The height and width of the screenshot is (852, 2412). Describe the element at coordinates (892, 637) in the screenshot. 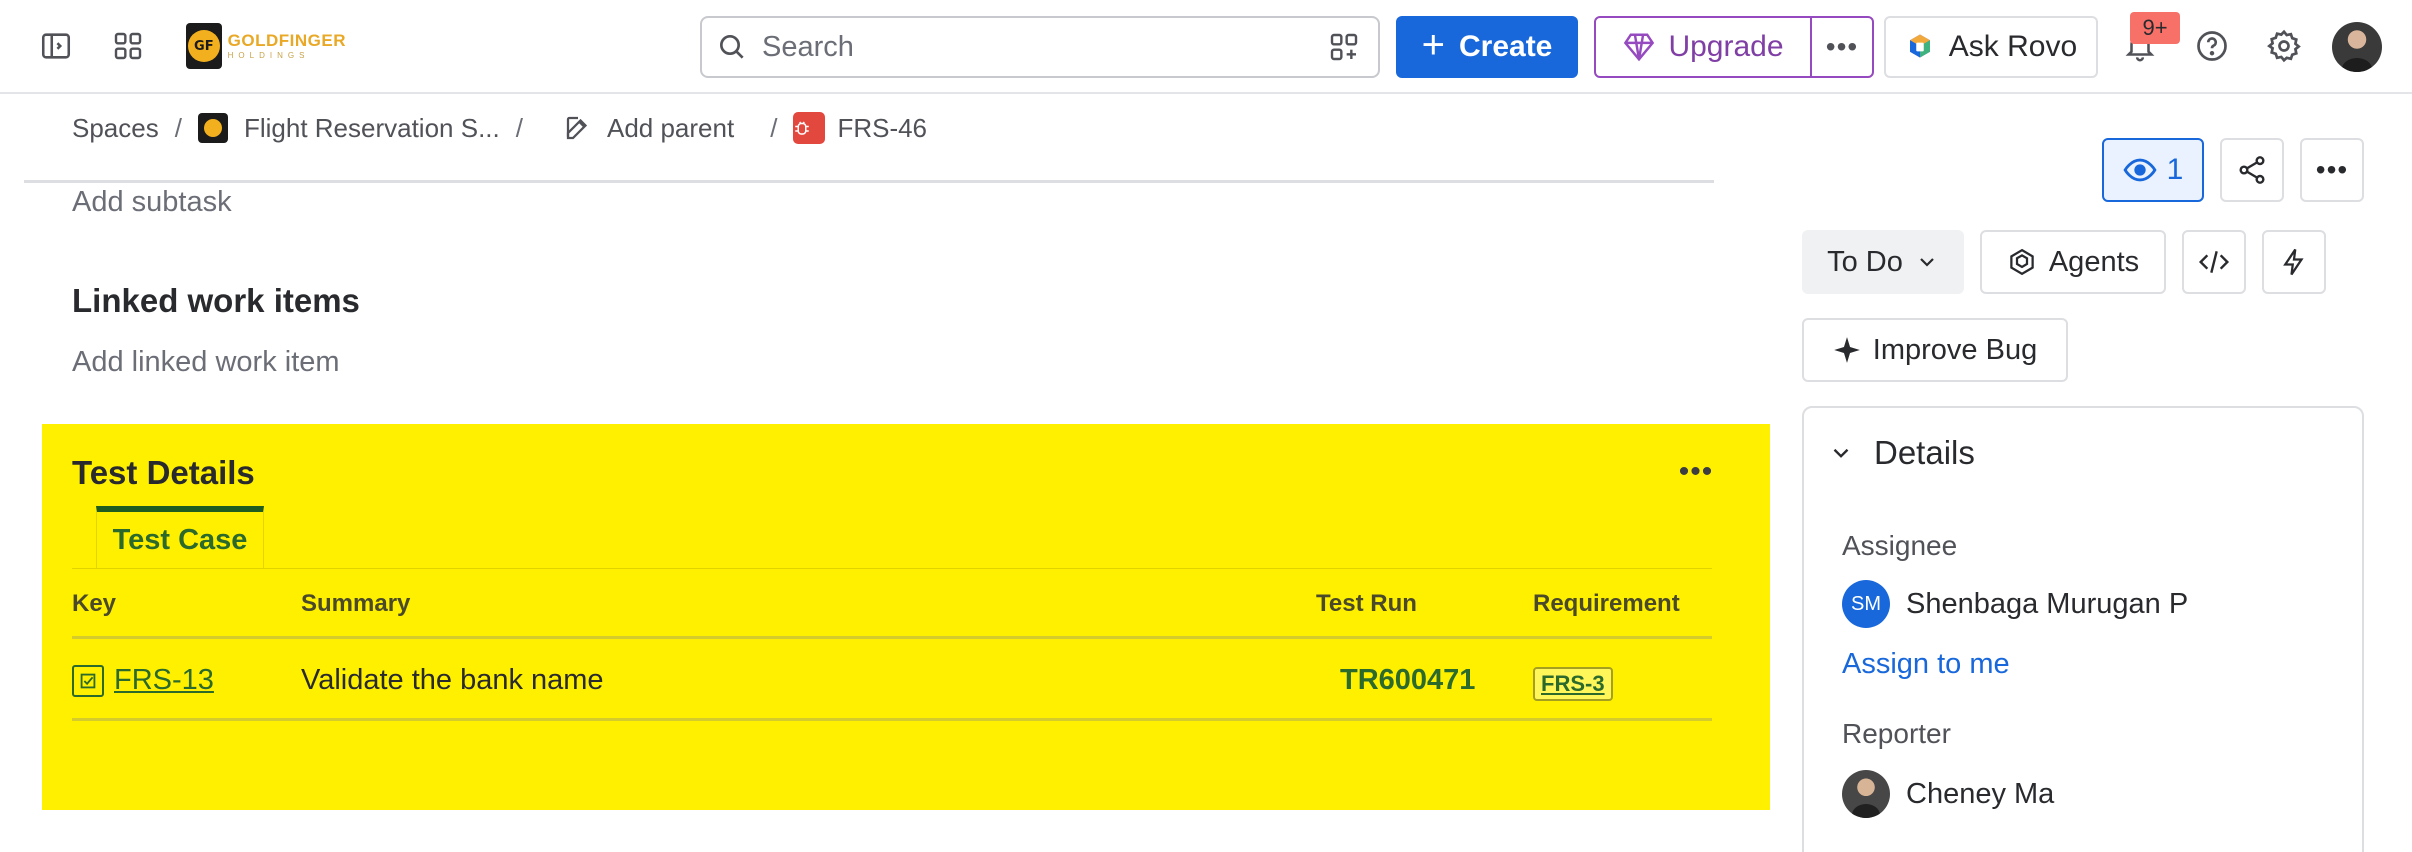

I see `header-divider` at that location.